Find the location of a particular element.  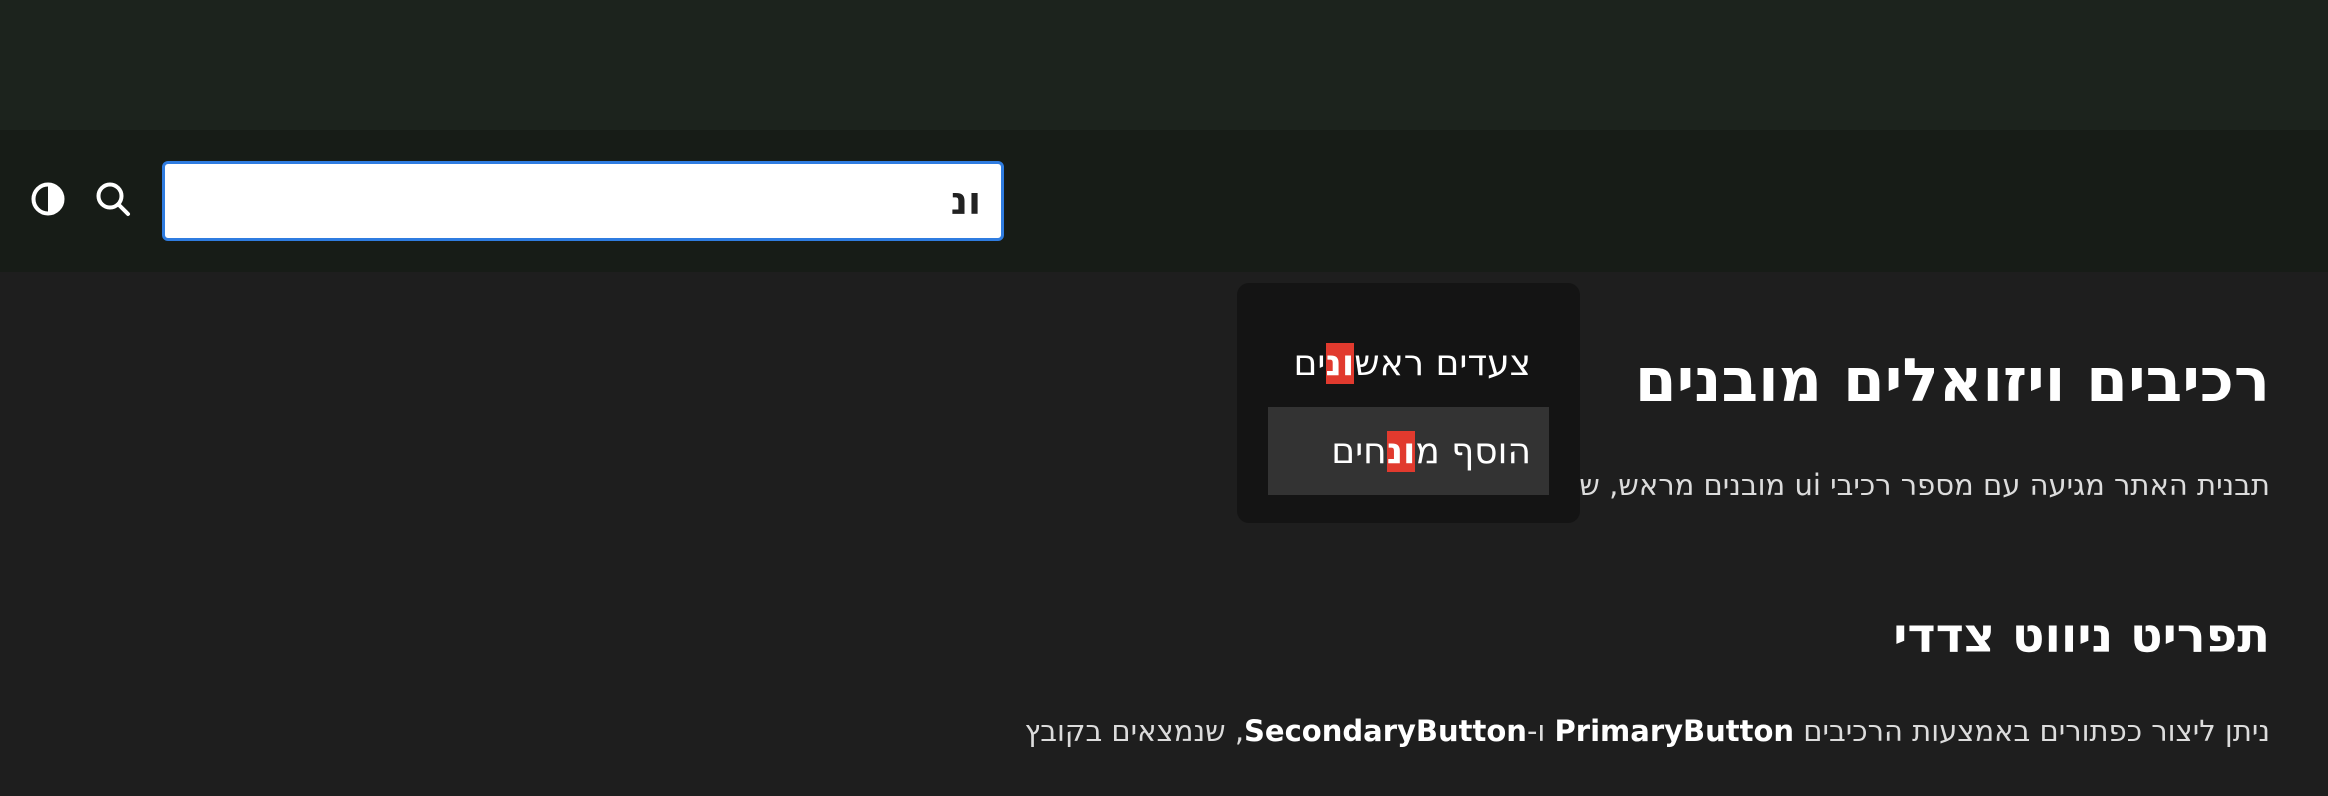

search-result-item: צעדים ראש ונ ים is located at coordinates (1408, 363).